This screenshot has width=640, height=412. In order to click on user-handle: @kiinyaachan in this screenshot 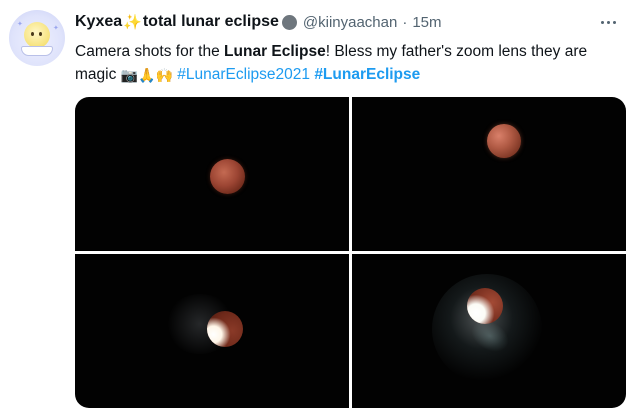, I will do `click(350, 22)`.